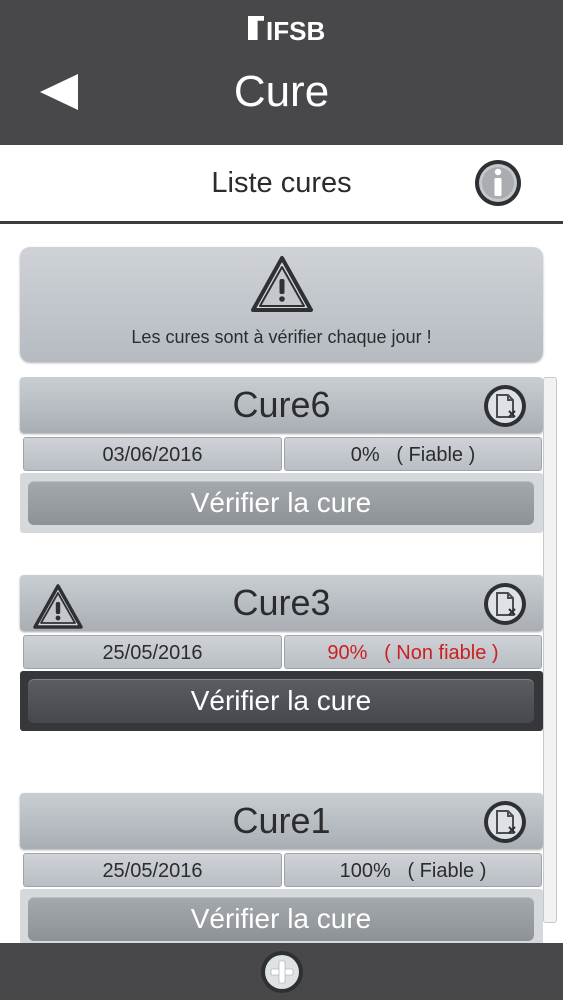 The height and width of the screenshot is (1000, 563). I want to click on cure-card-header: Cure3, so click(281, 603).